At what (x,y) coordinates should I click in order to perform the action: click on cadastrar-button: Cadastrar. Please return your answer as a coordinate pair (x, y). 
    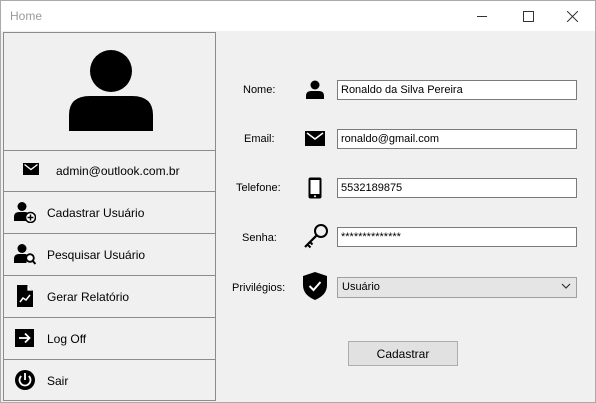
    Looking at the image, I should click on (403, 353).